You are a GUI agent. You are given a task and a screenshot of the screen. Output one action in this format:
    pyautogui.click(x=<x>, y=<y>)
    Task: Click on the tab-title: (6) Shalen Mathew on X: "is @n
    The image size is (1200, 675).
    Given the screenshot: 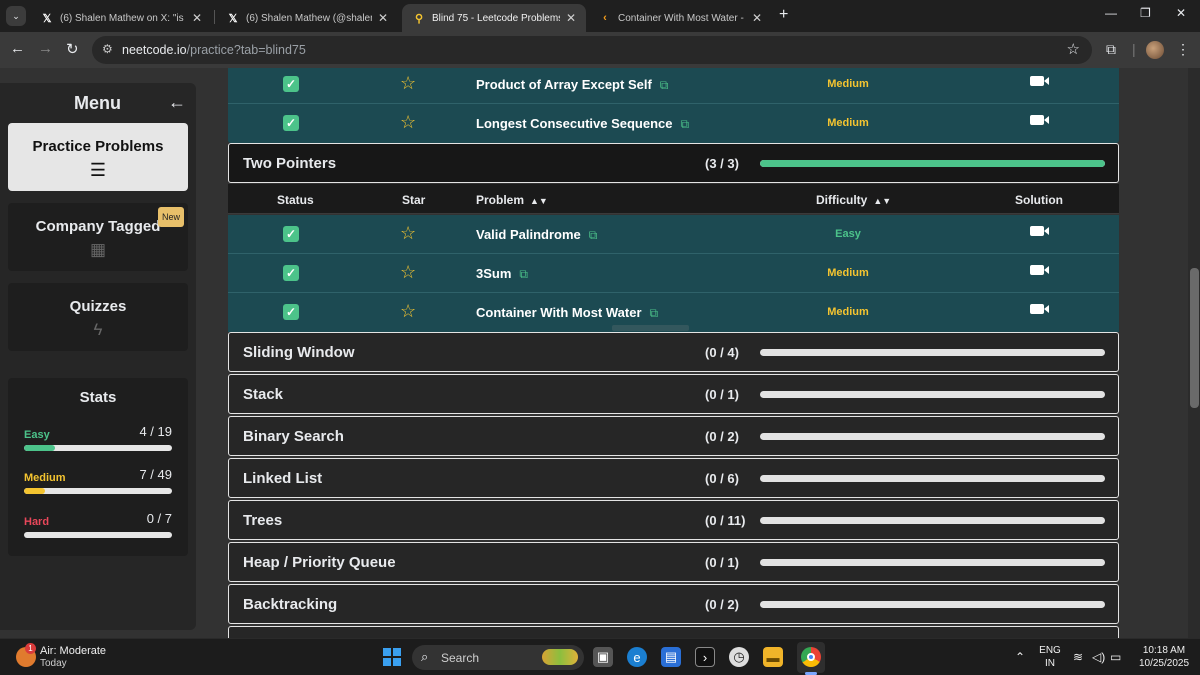 What is the action you would take?
    pyautogui.click(x=123, y=18)
    